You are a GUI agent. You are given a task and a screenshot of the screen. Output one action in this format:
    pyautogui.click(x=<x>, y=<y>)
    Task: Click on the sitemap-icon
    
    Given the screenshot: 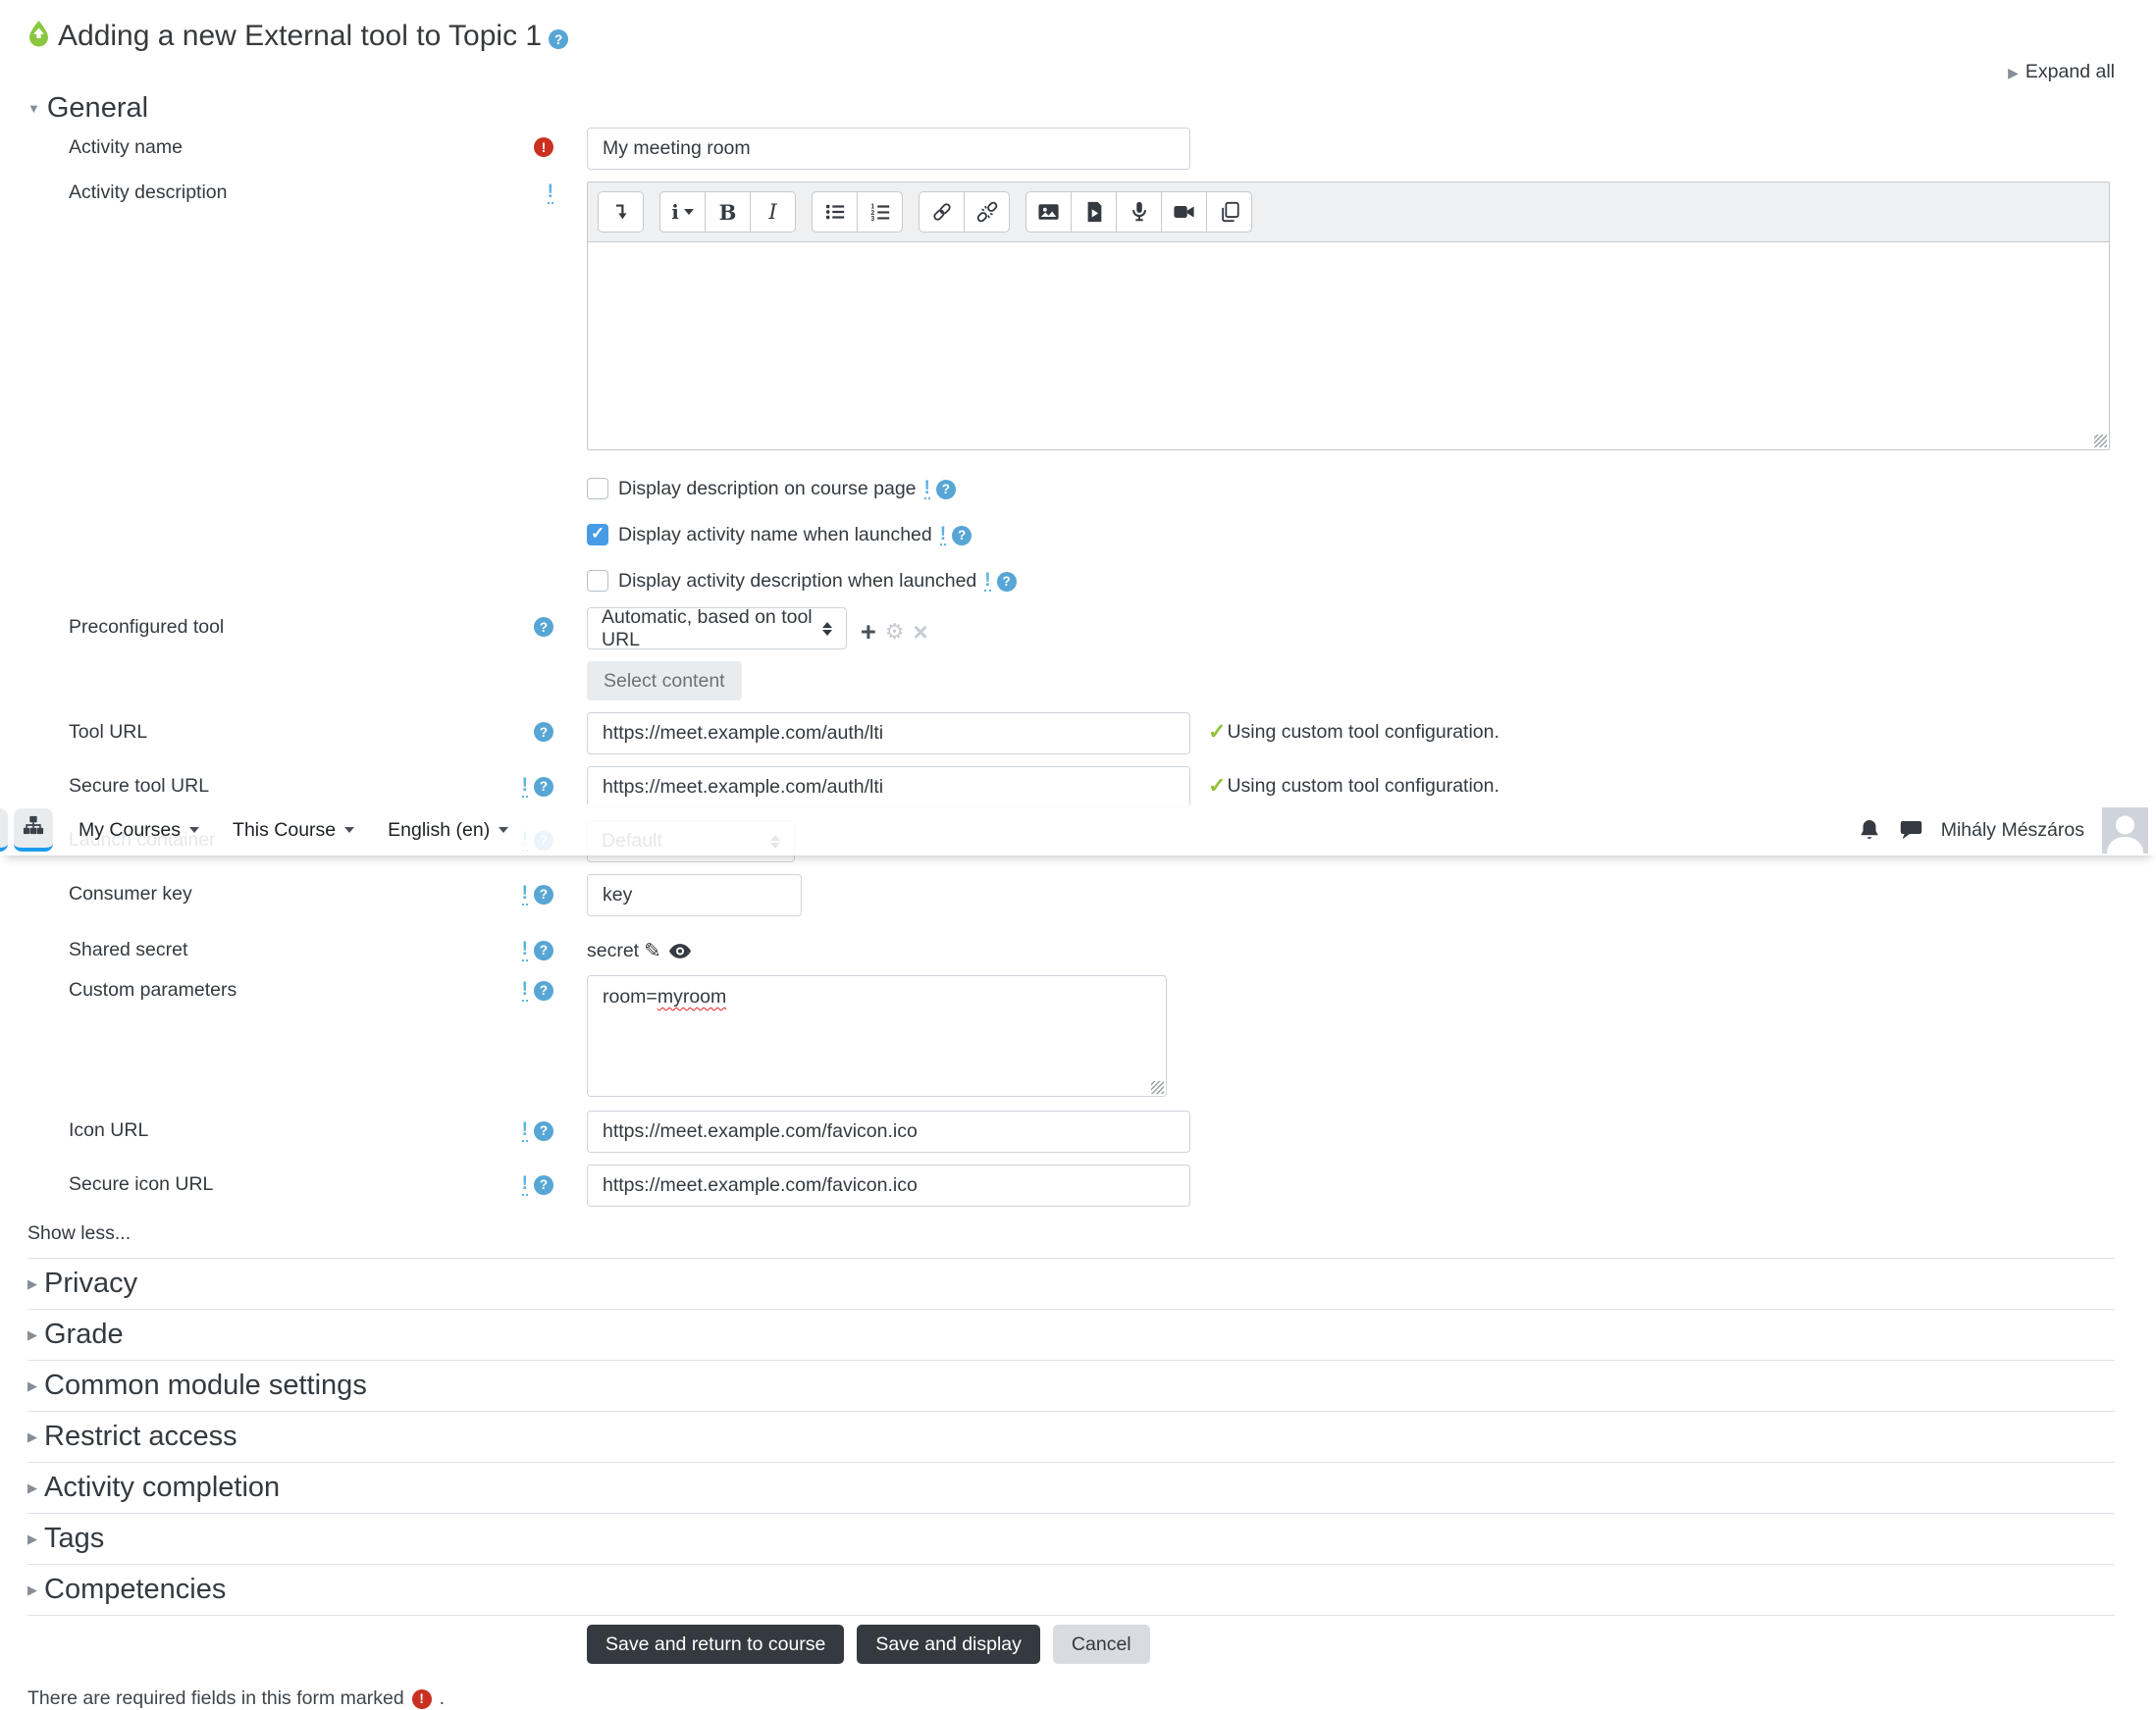 What is the action you would take?
    pyautogui.click(x=33, y=828)
    